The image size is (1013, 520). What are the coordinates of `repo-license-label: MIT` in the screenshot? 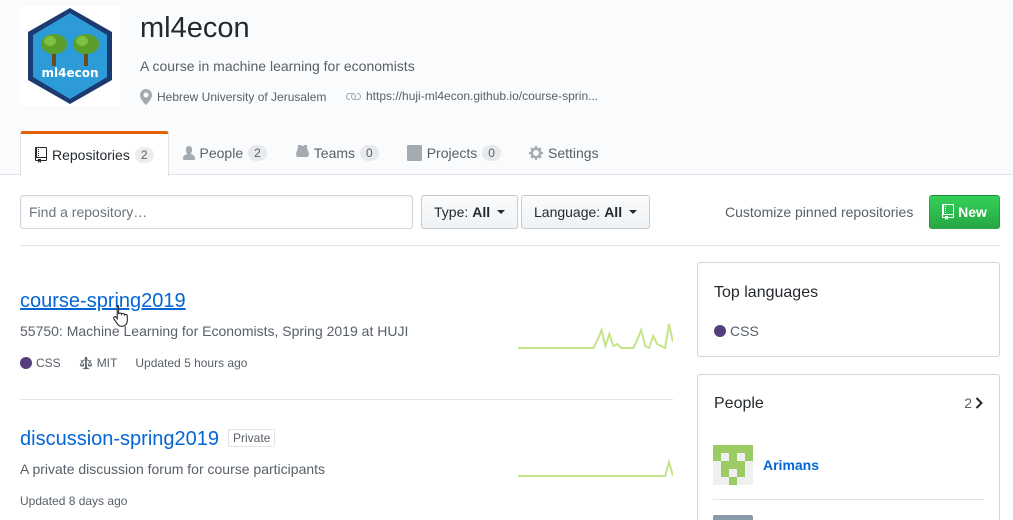 It's located at (107, 363).